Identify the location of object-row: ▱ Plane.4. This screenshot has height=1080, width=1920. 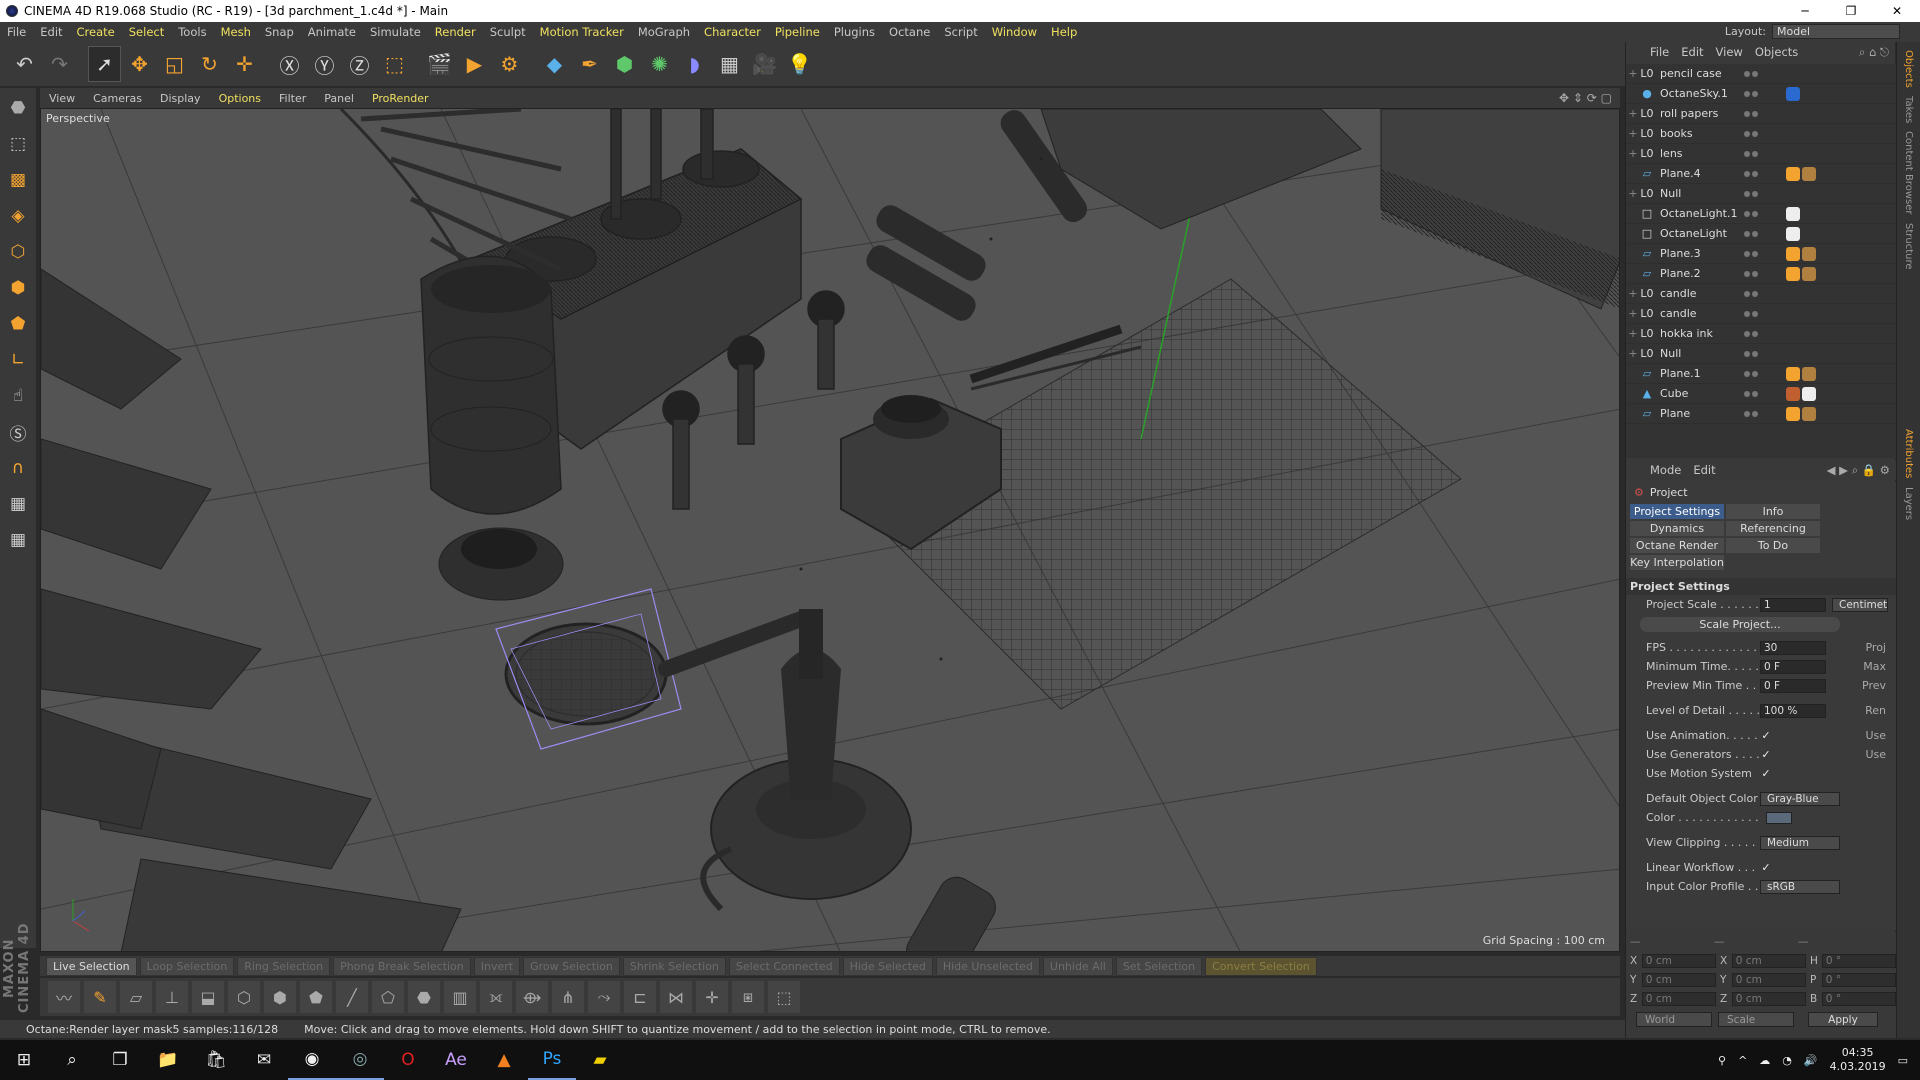
(1761, 174).